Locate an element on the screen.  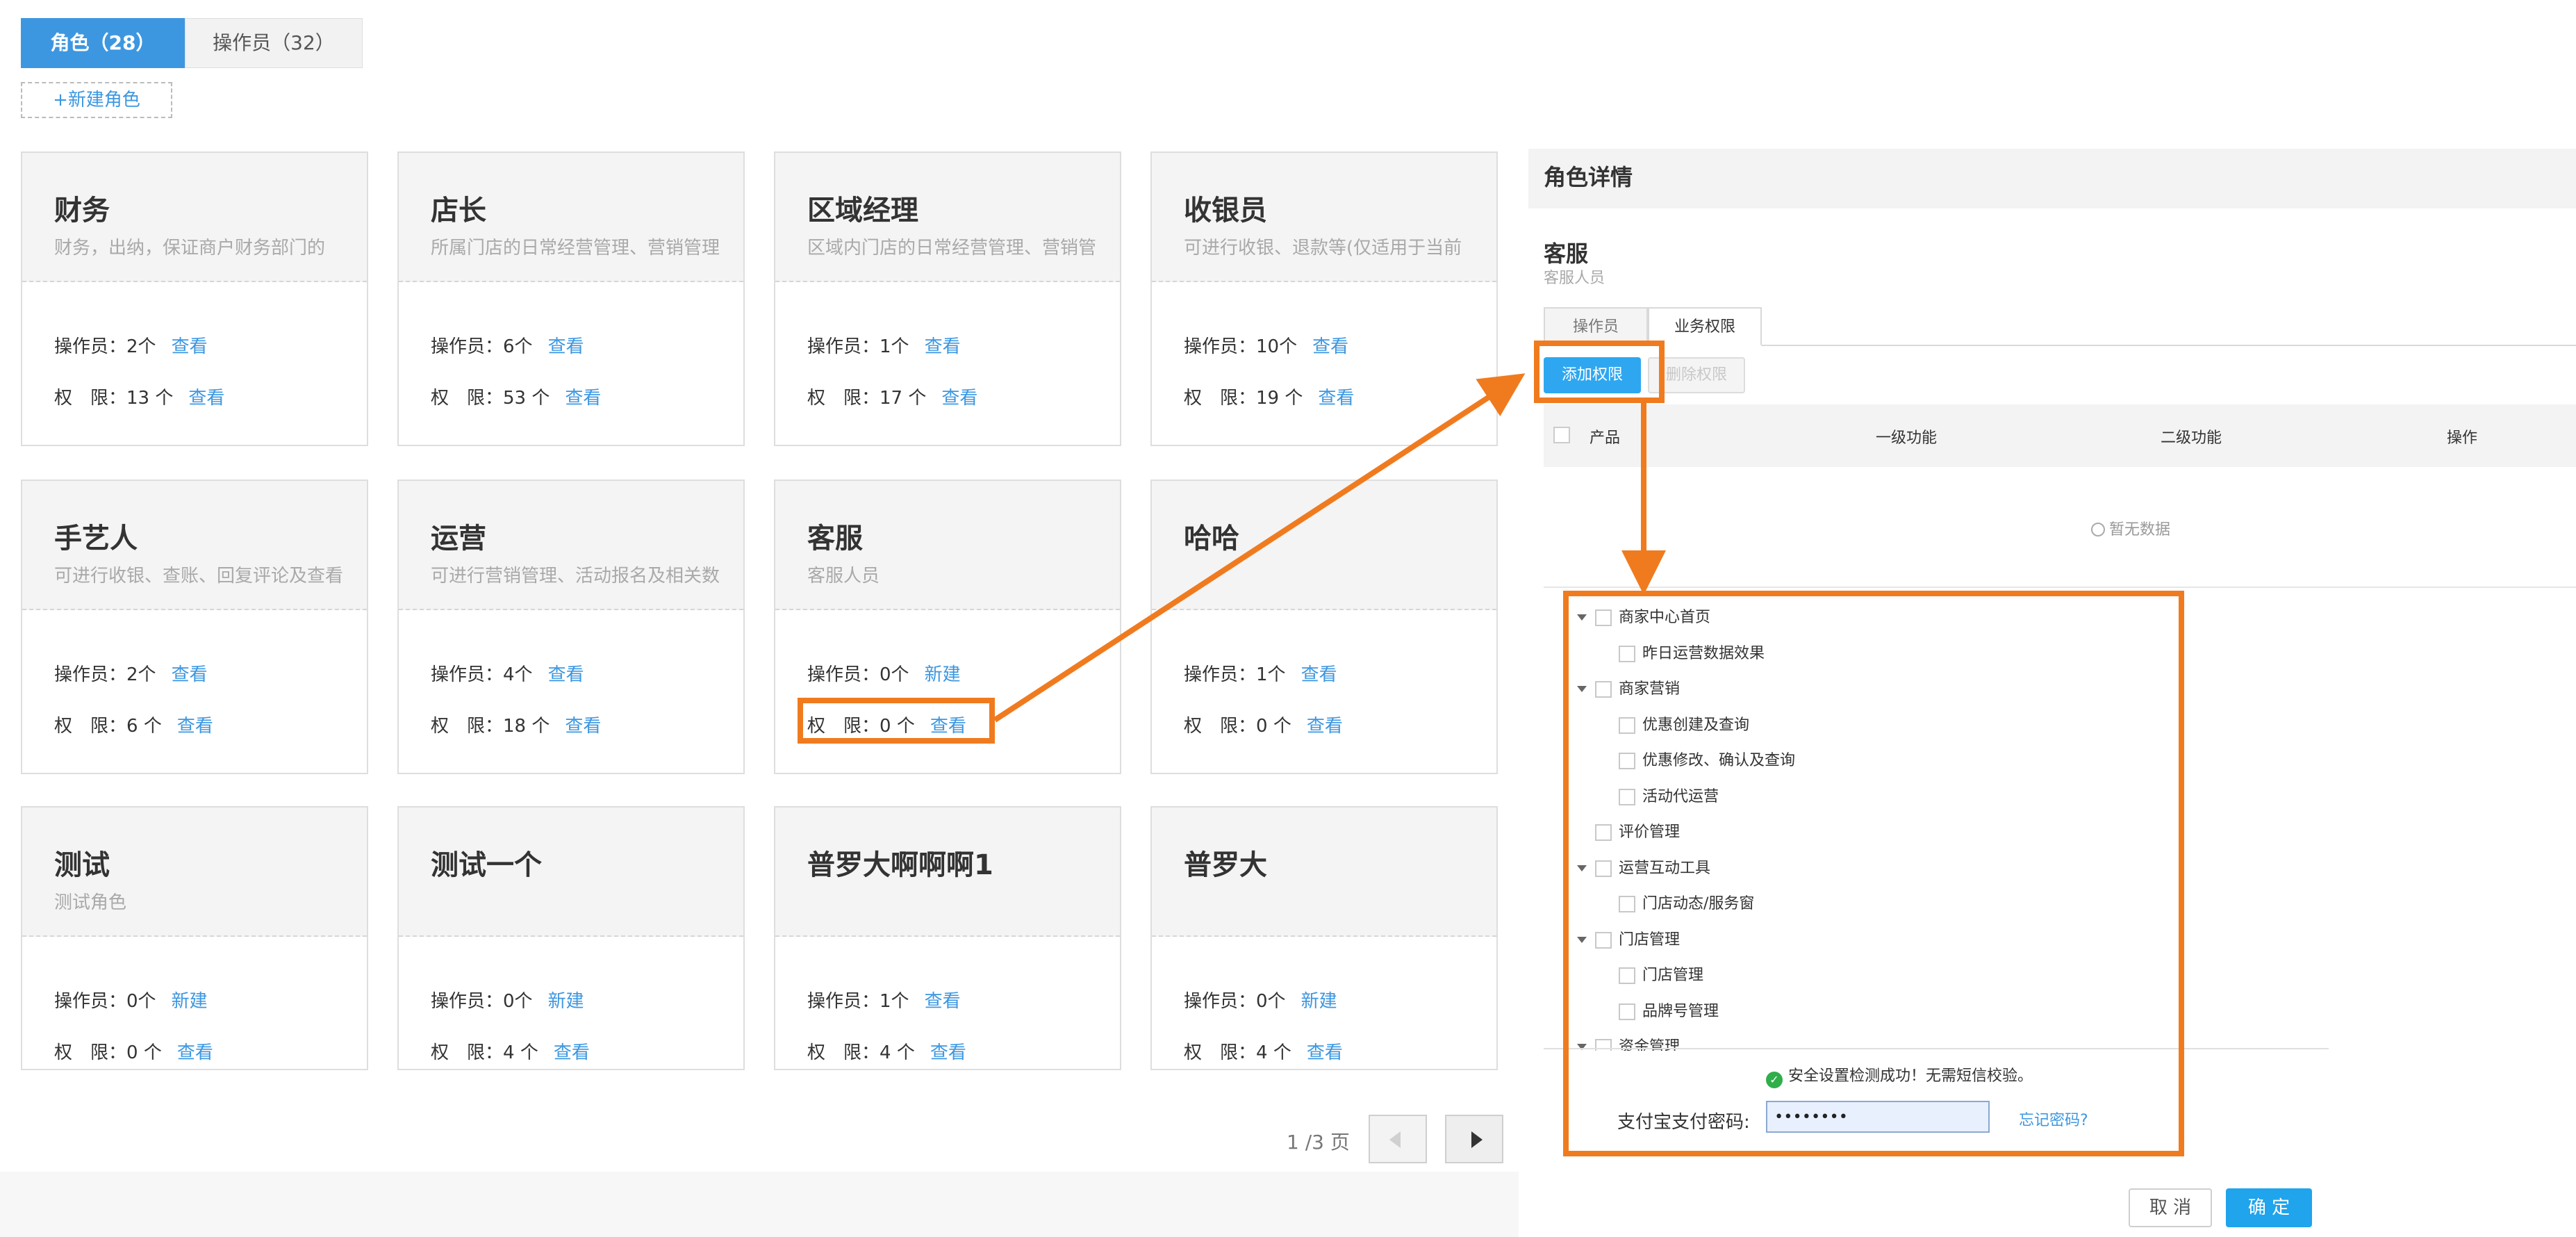
arrow-to-add-button is located at coordinates (1260, 548).